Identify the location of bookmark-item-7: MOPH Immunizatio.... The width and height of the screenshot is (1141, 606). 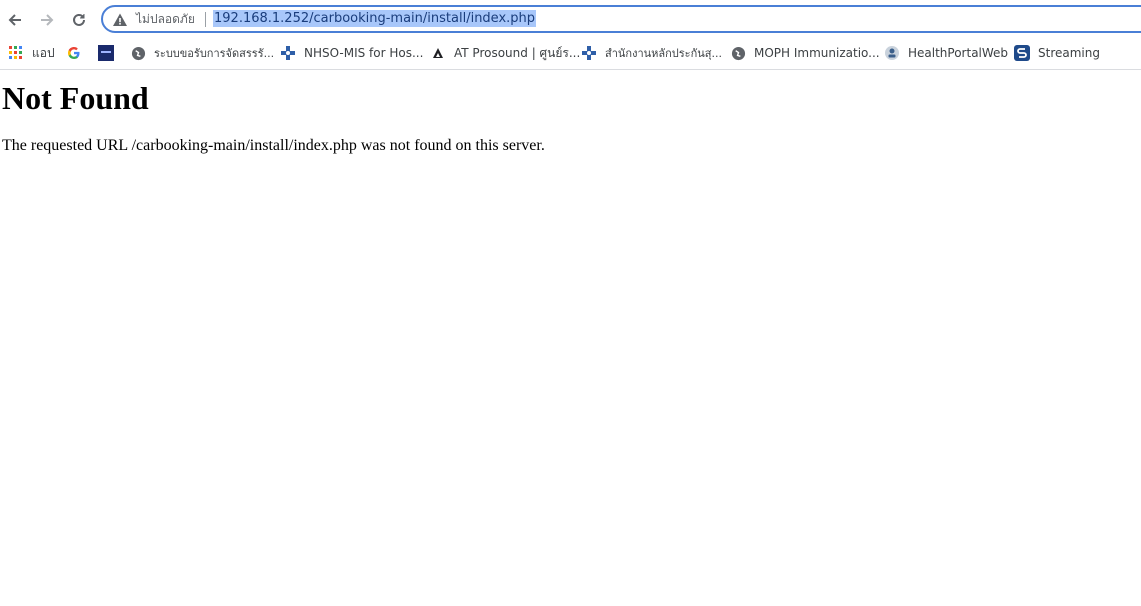
(805, 53).